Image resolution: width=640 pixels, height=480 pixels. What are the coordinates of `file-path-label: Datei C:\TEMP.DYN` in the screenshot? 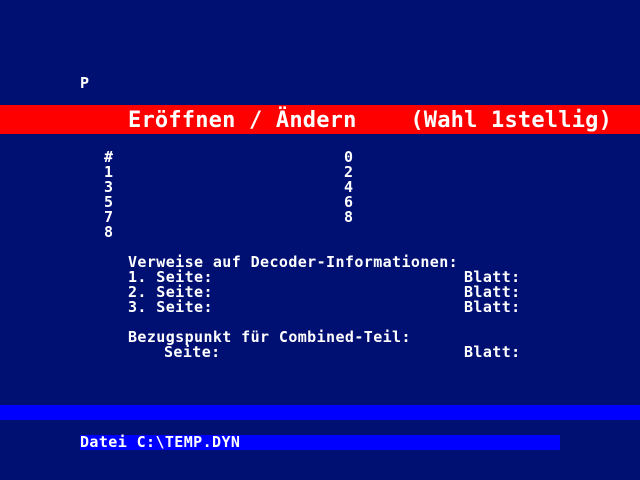 It's located at (160, 442).